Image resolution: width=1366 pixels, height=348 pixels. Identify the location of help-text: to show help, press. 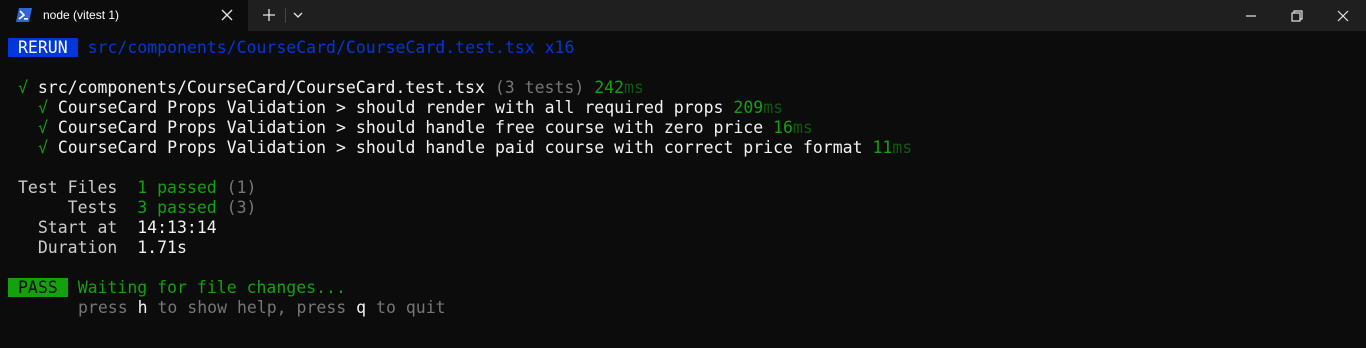
(252, 307).